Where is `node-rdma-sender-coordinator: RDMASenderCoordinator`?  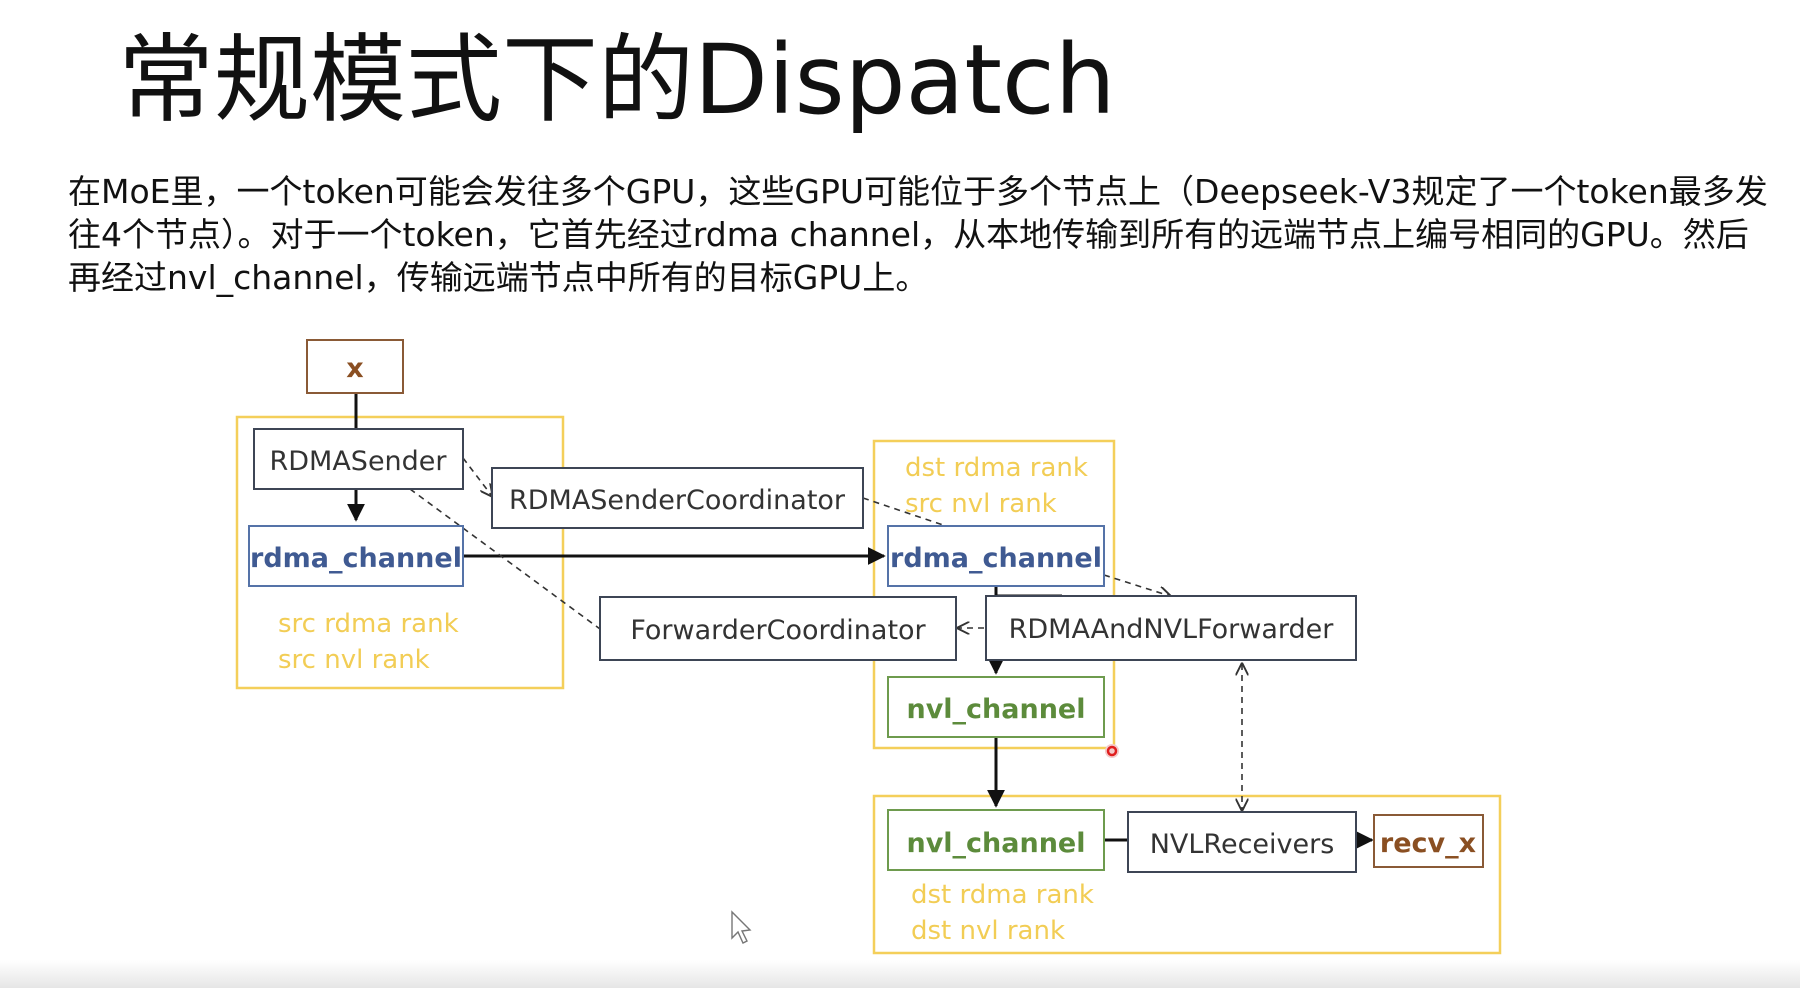 node-rdma-sender-coordinator: RDMASenderCoordinator is located at coordinates (677, 498).